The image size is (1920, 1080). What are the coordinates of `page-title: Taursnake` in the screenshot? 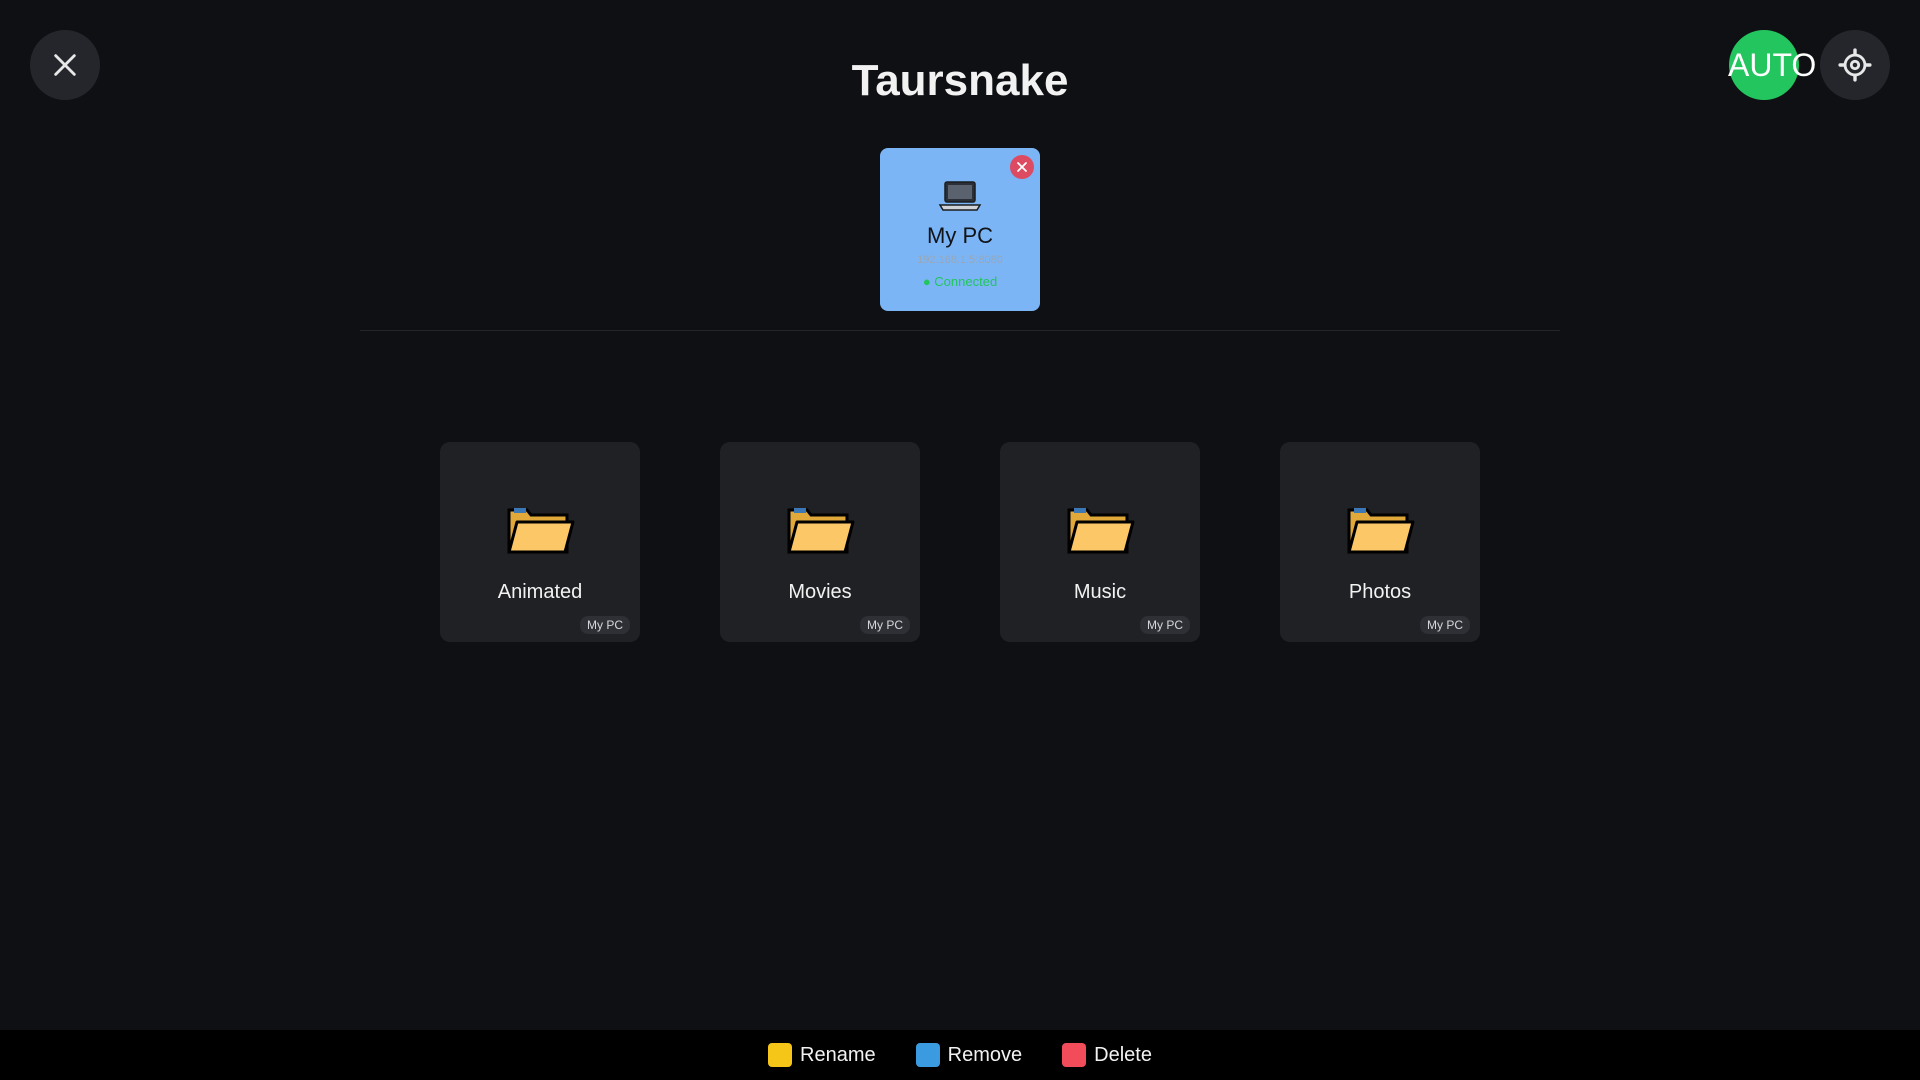 It's located at (960, 80).